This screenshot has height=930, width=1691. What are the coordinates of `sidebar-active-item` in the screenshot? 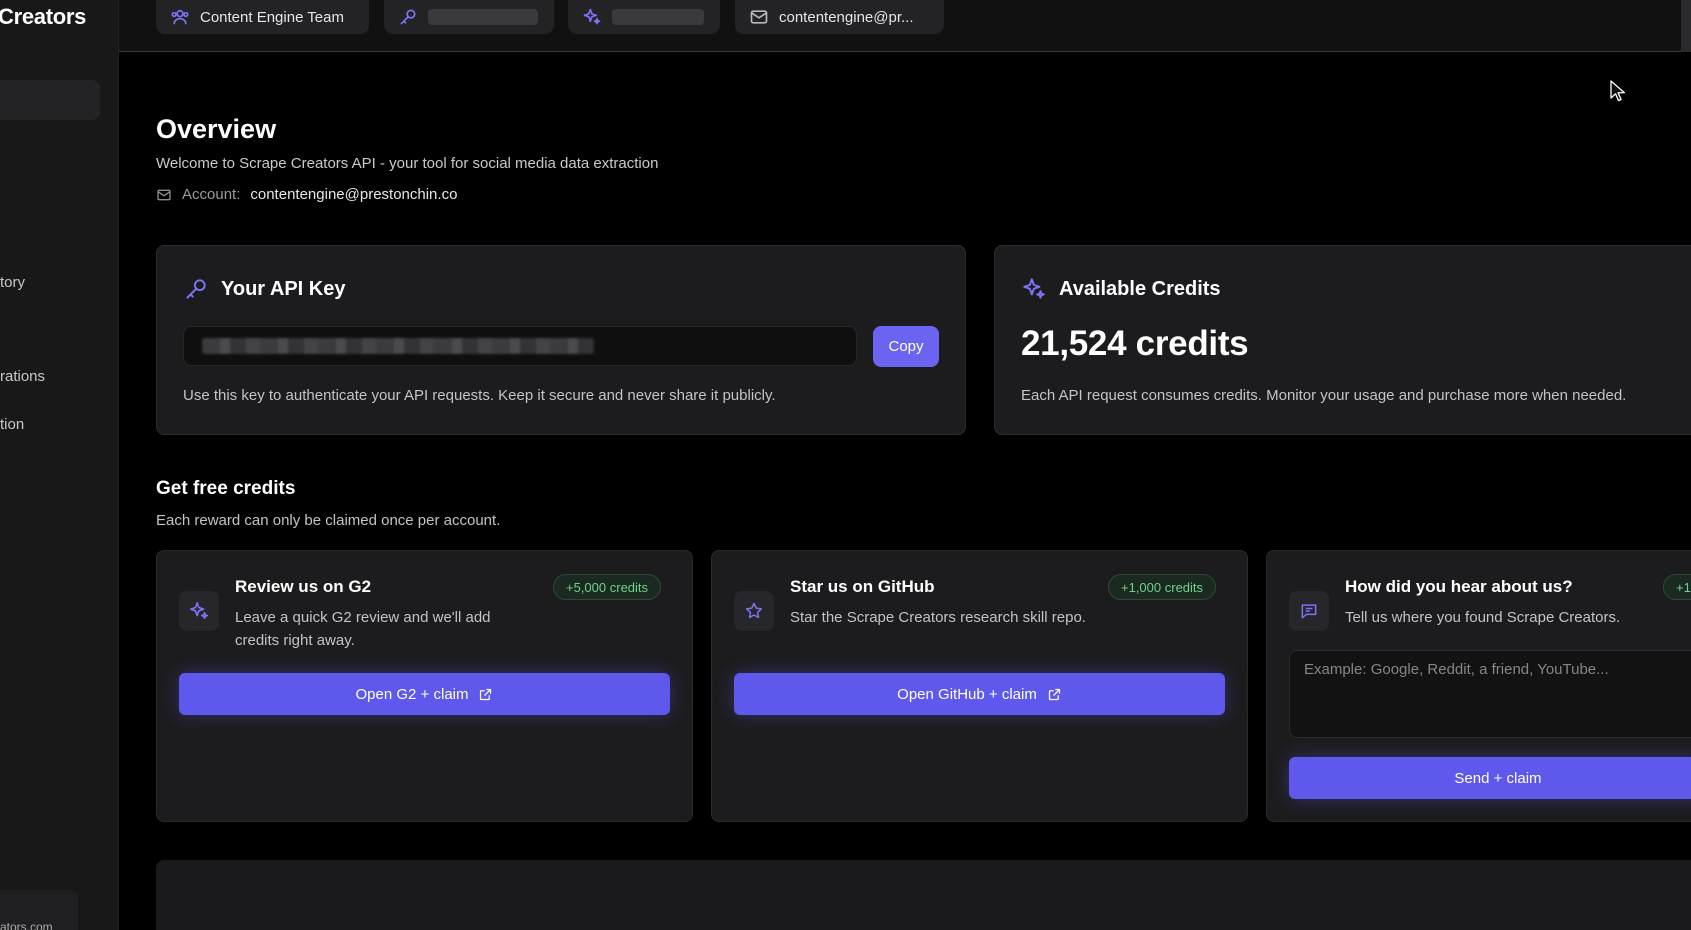 It's located at (50, 100).